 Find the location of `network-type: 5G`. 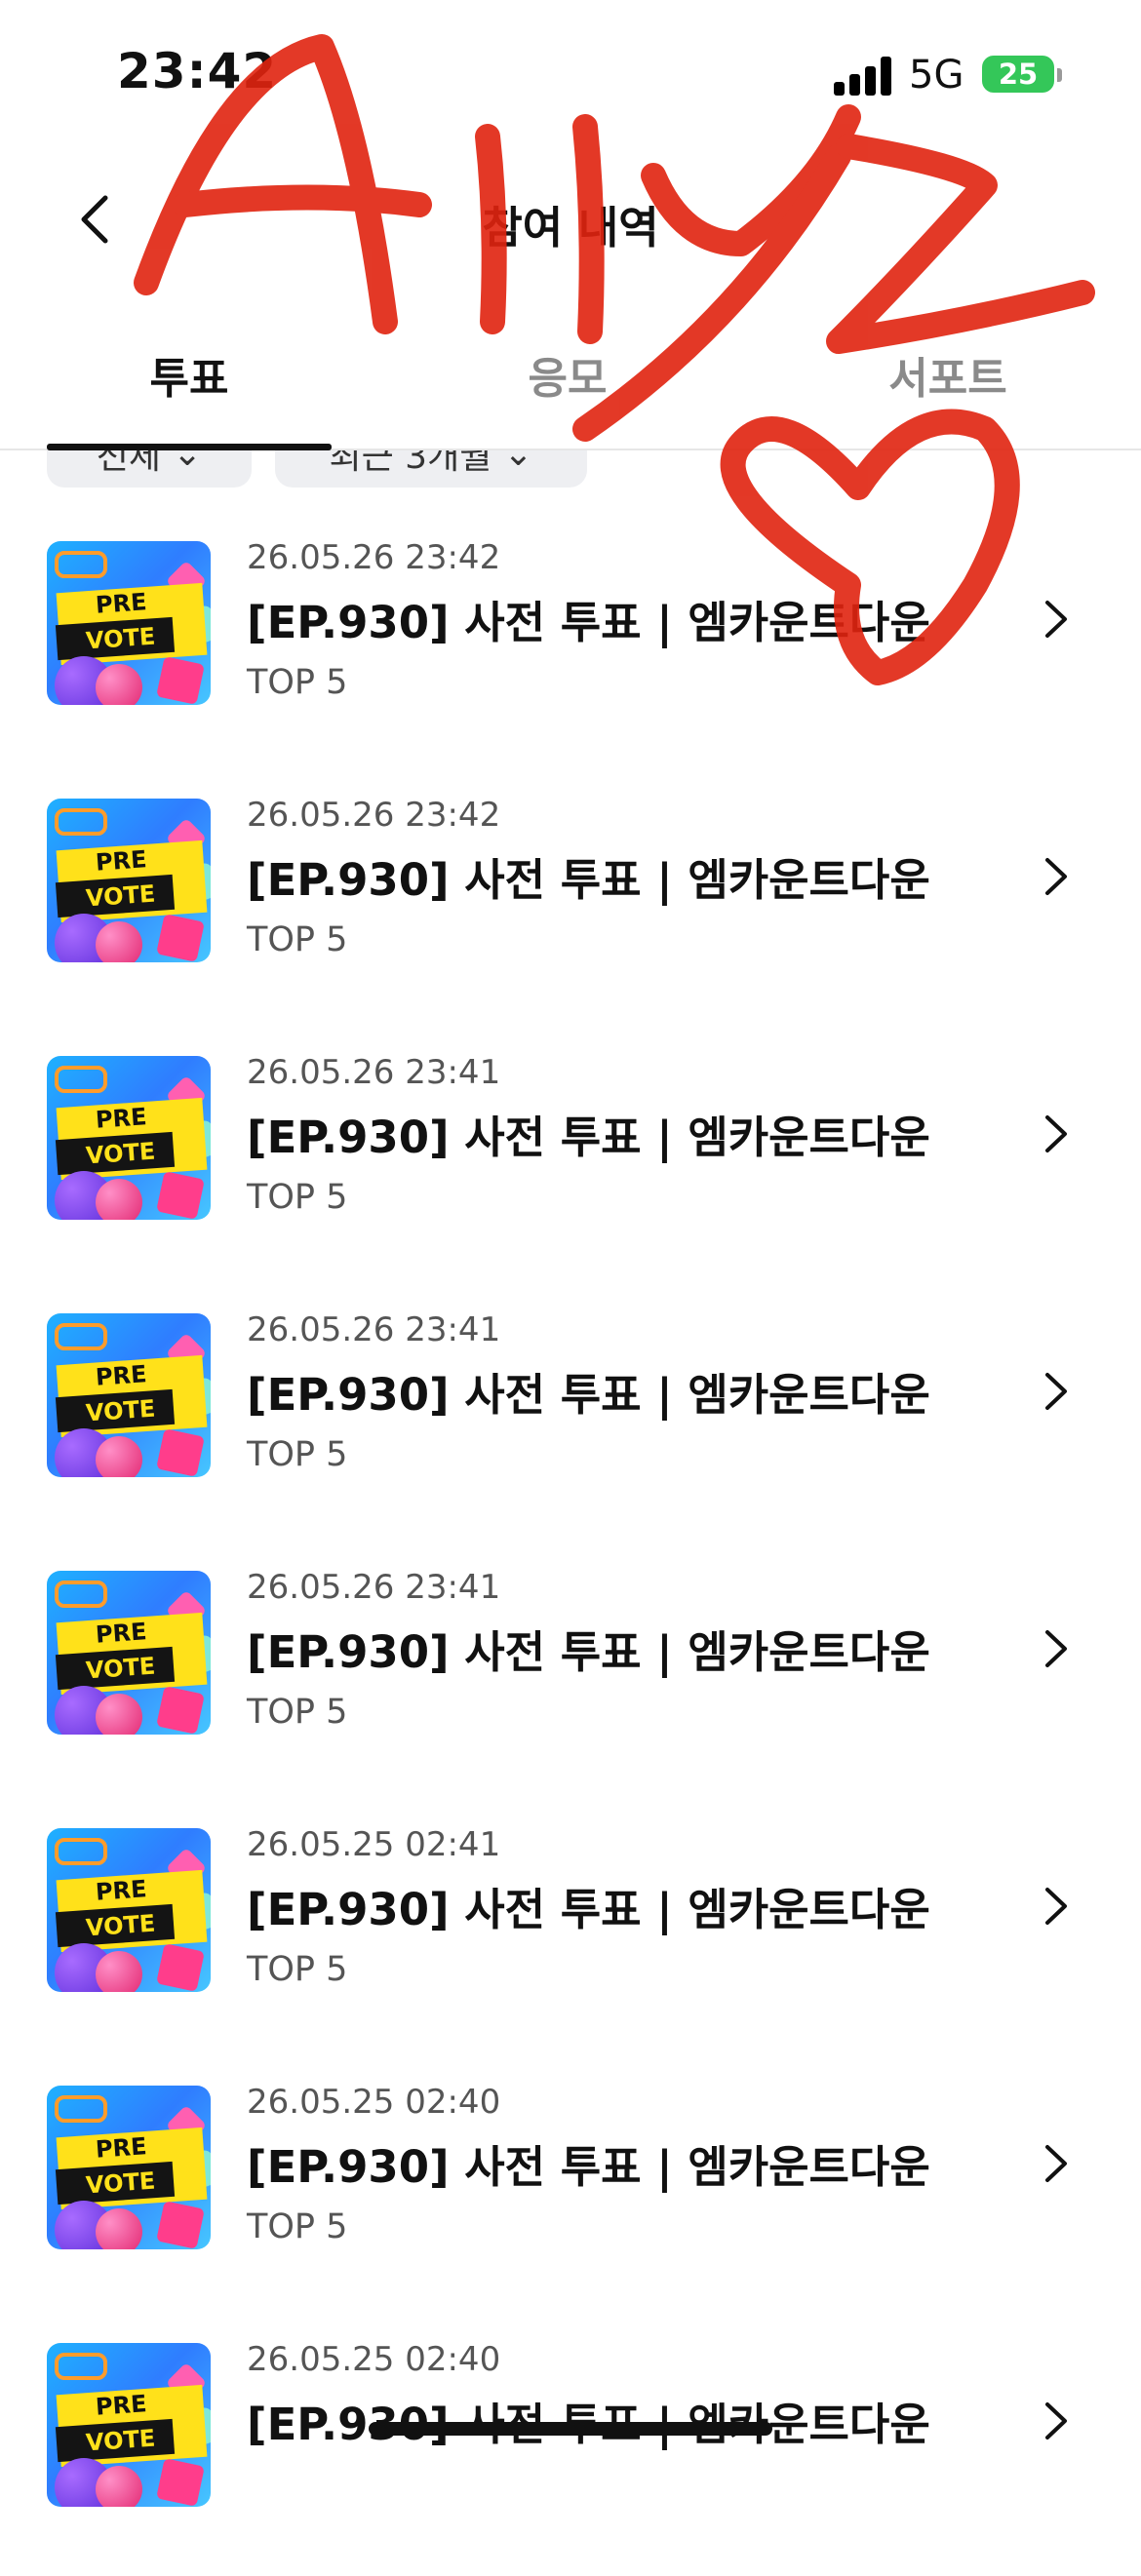

network-type: 5G is located at coordinates (936, 75).